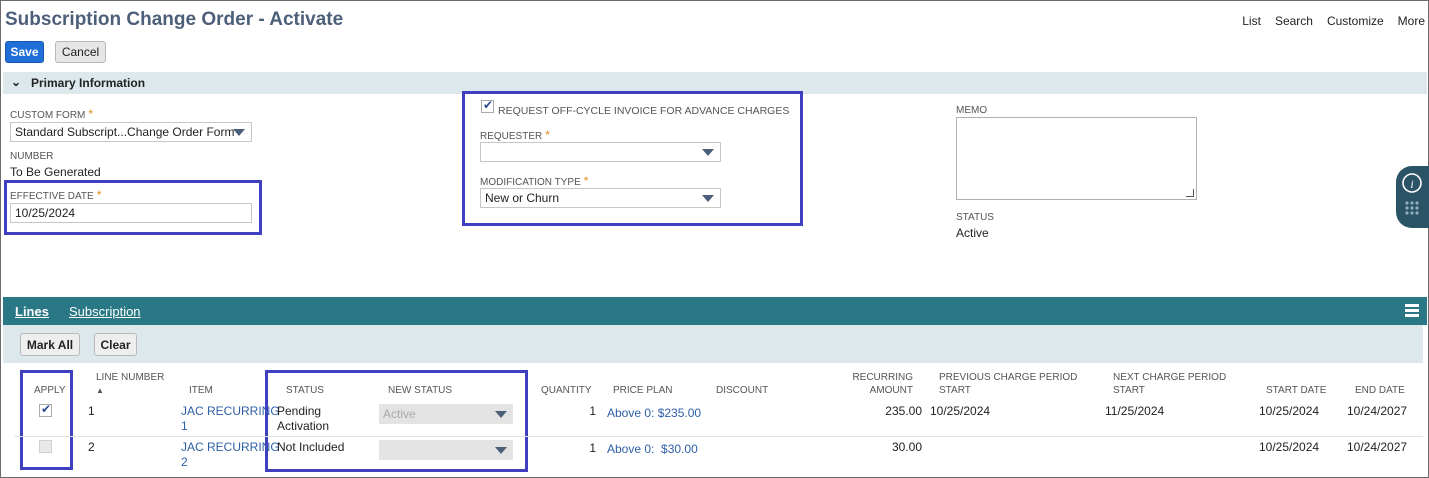 This screenshot has width=1429, height=478. I want to click on more-link: More, so click(1411, 21).